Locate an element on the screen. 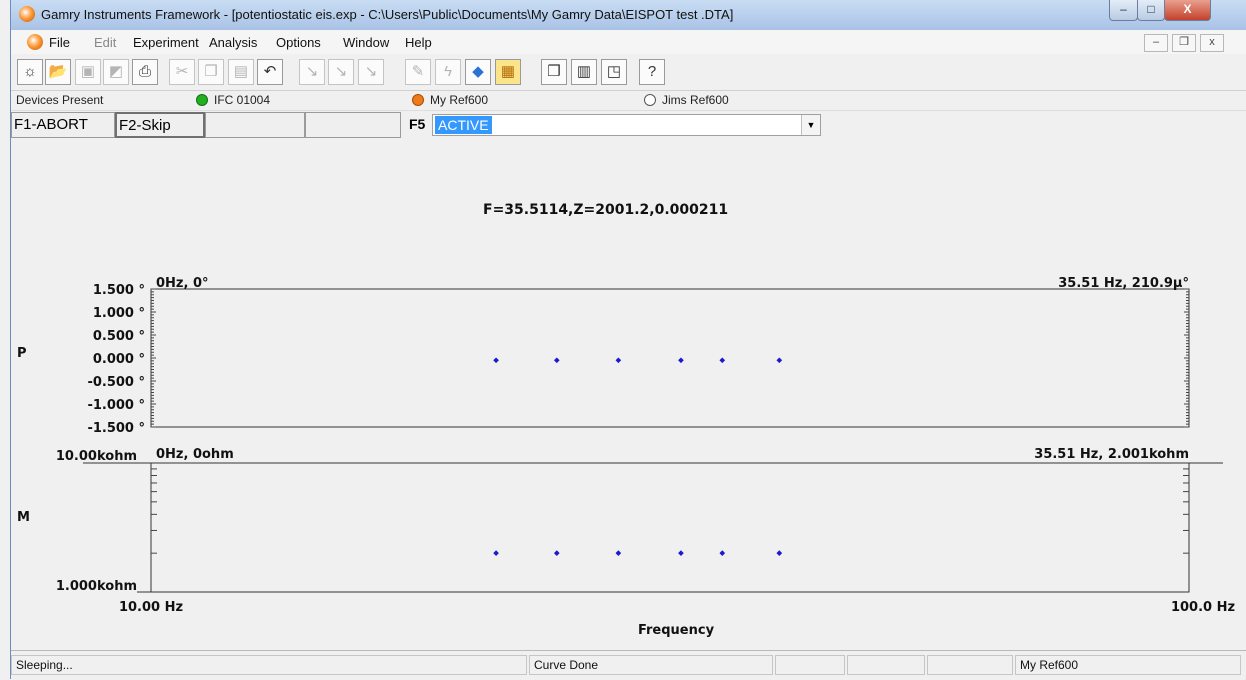 Image resolution: width=1246 pixels, height=680 pixels. magnitude-y-tick-label: 10.00kohm is located at coordinates (96, 456).